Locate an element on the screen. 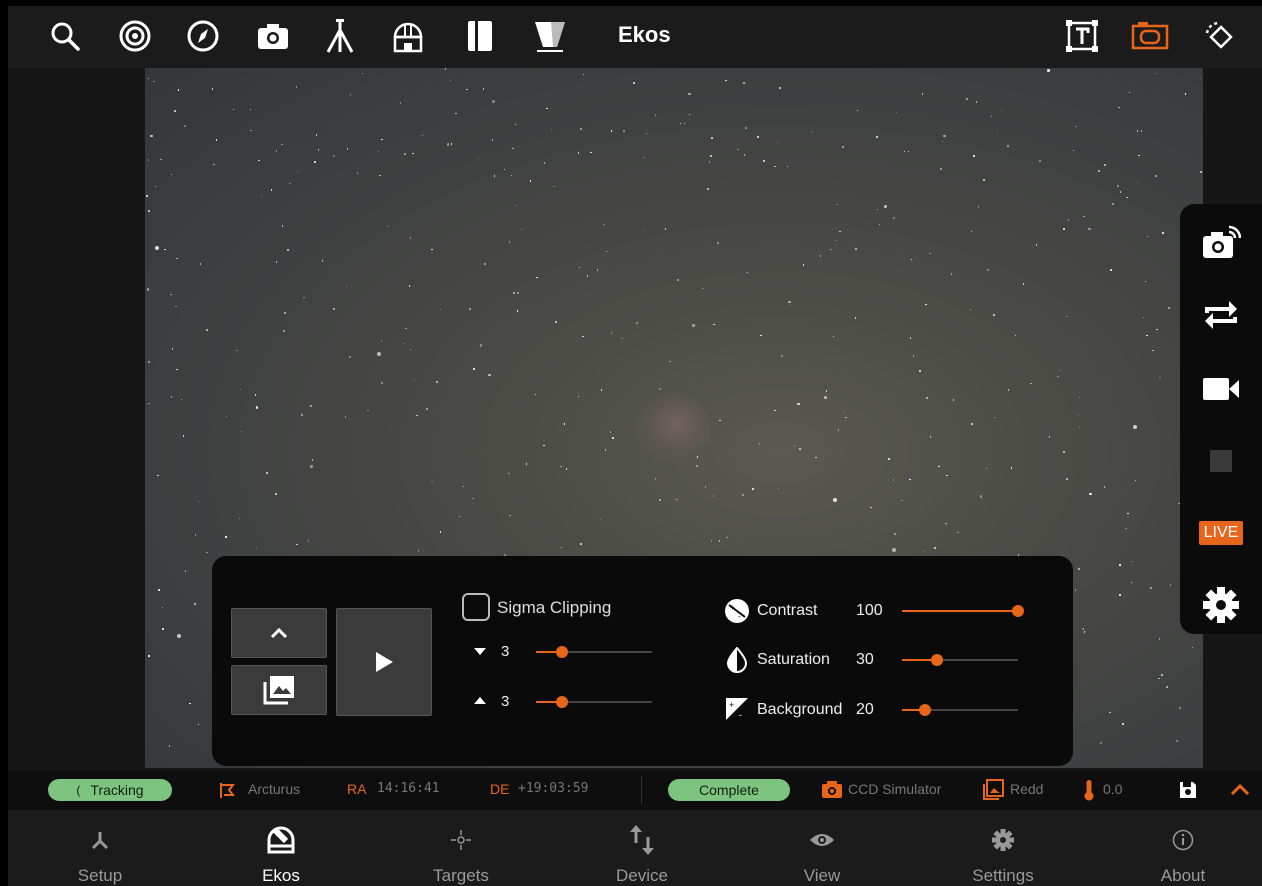  nav-item-setup: Setup is located at coordinates (100, 848).